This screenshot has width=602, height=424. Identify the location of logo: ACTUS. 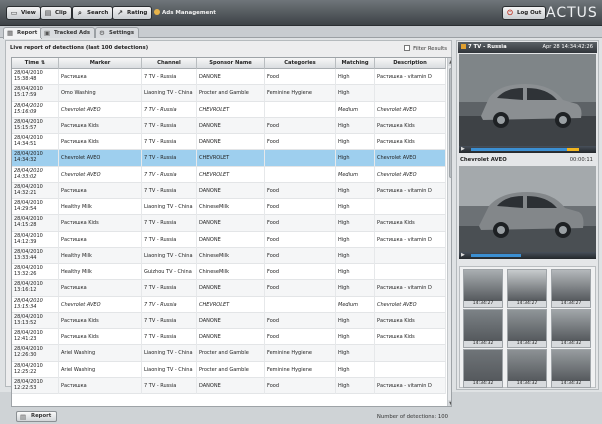
(572, 13).